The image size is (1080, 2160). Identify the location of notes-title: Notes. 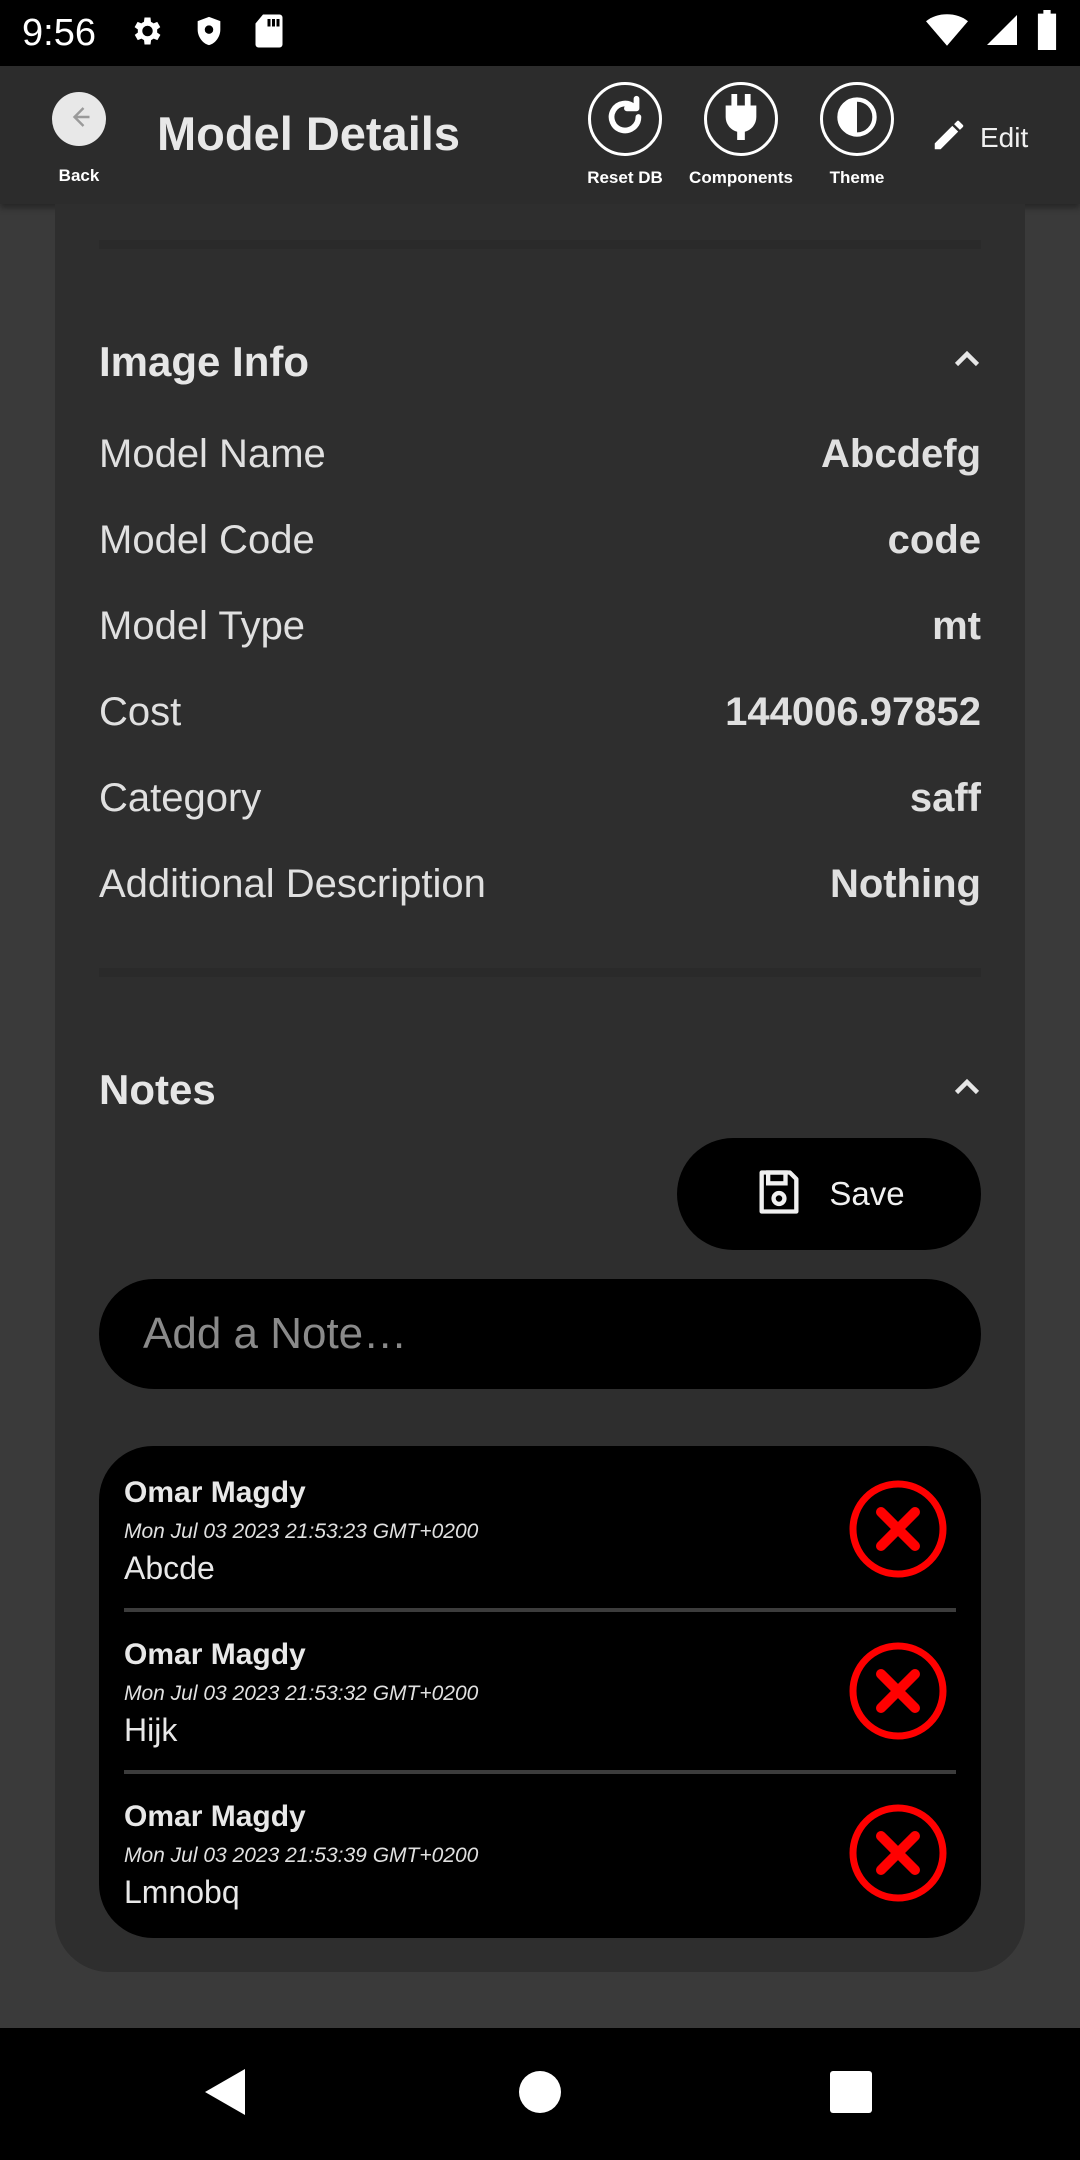
(157, 1089).